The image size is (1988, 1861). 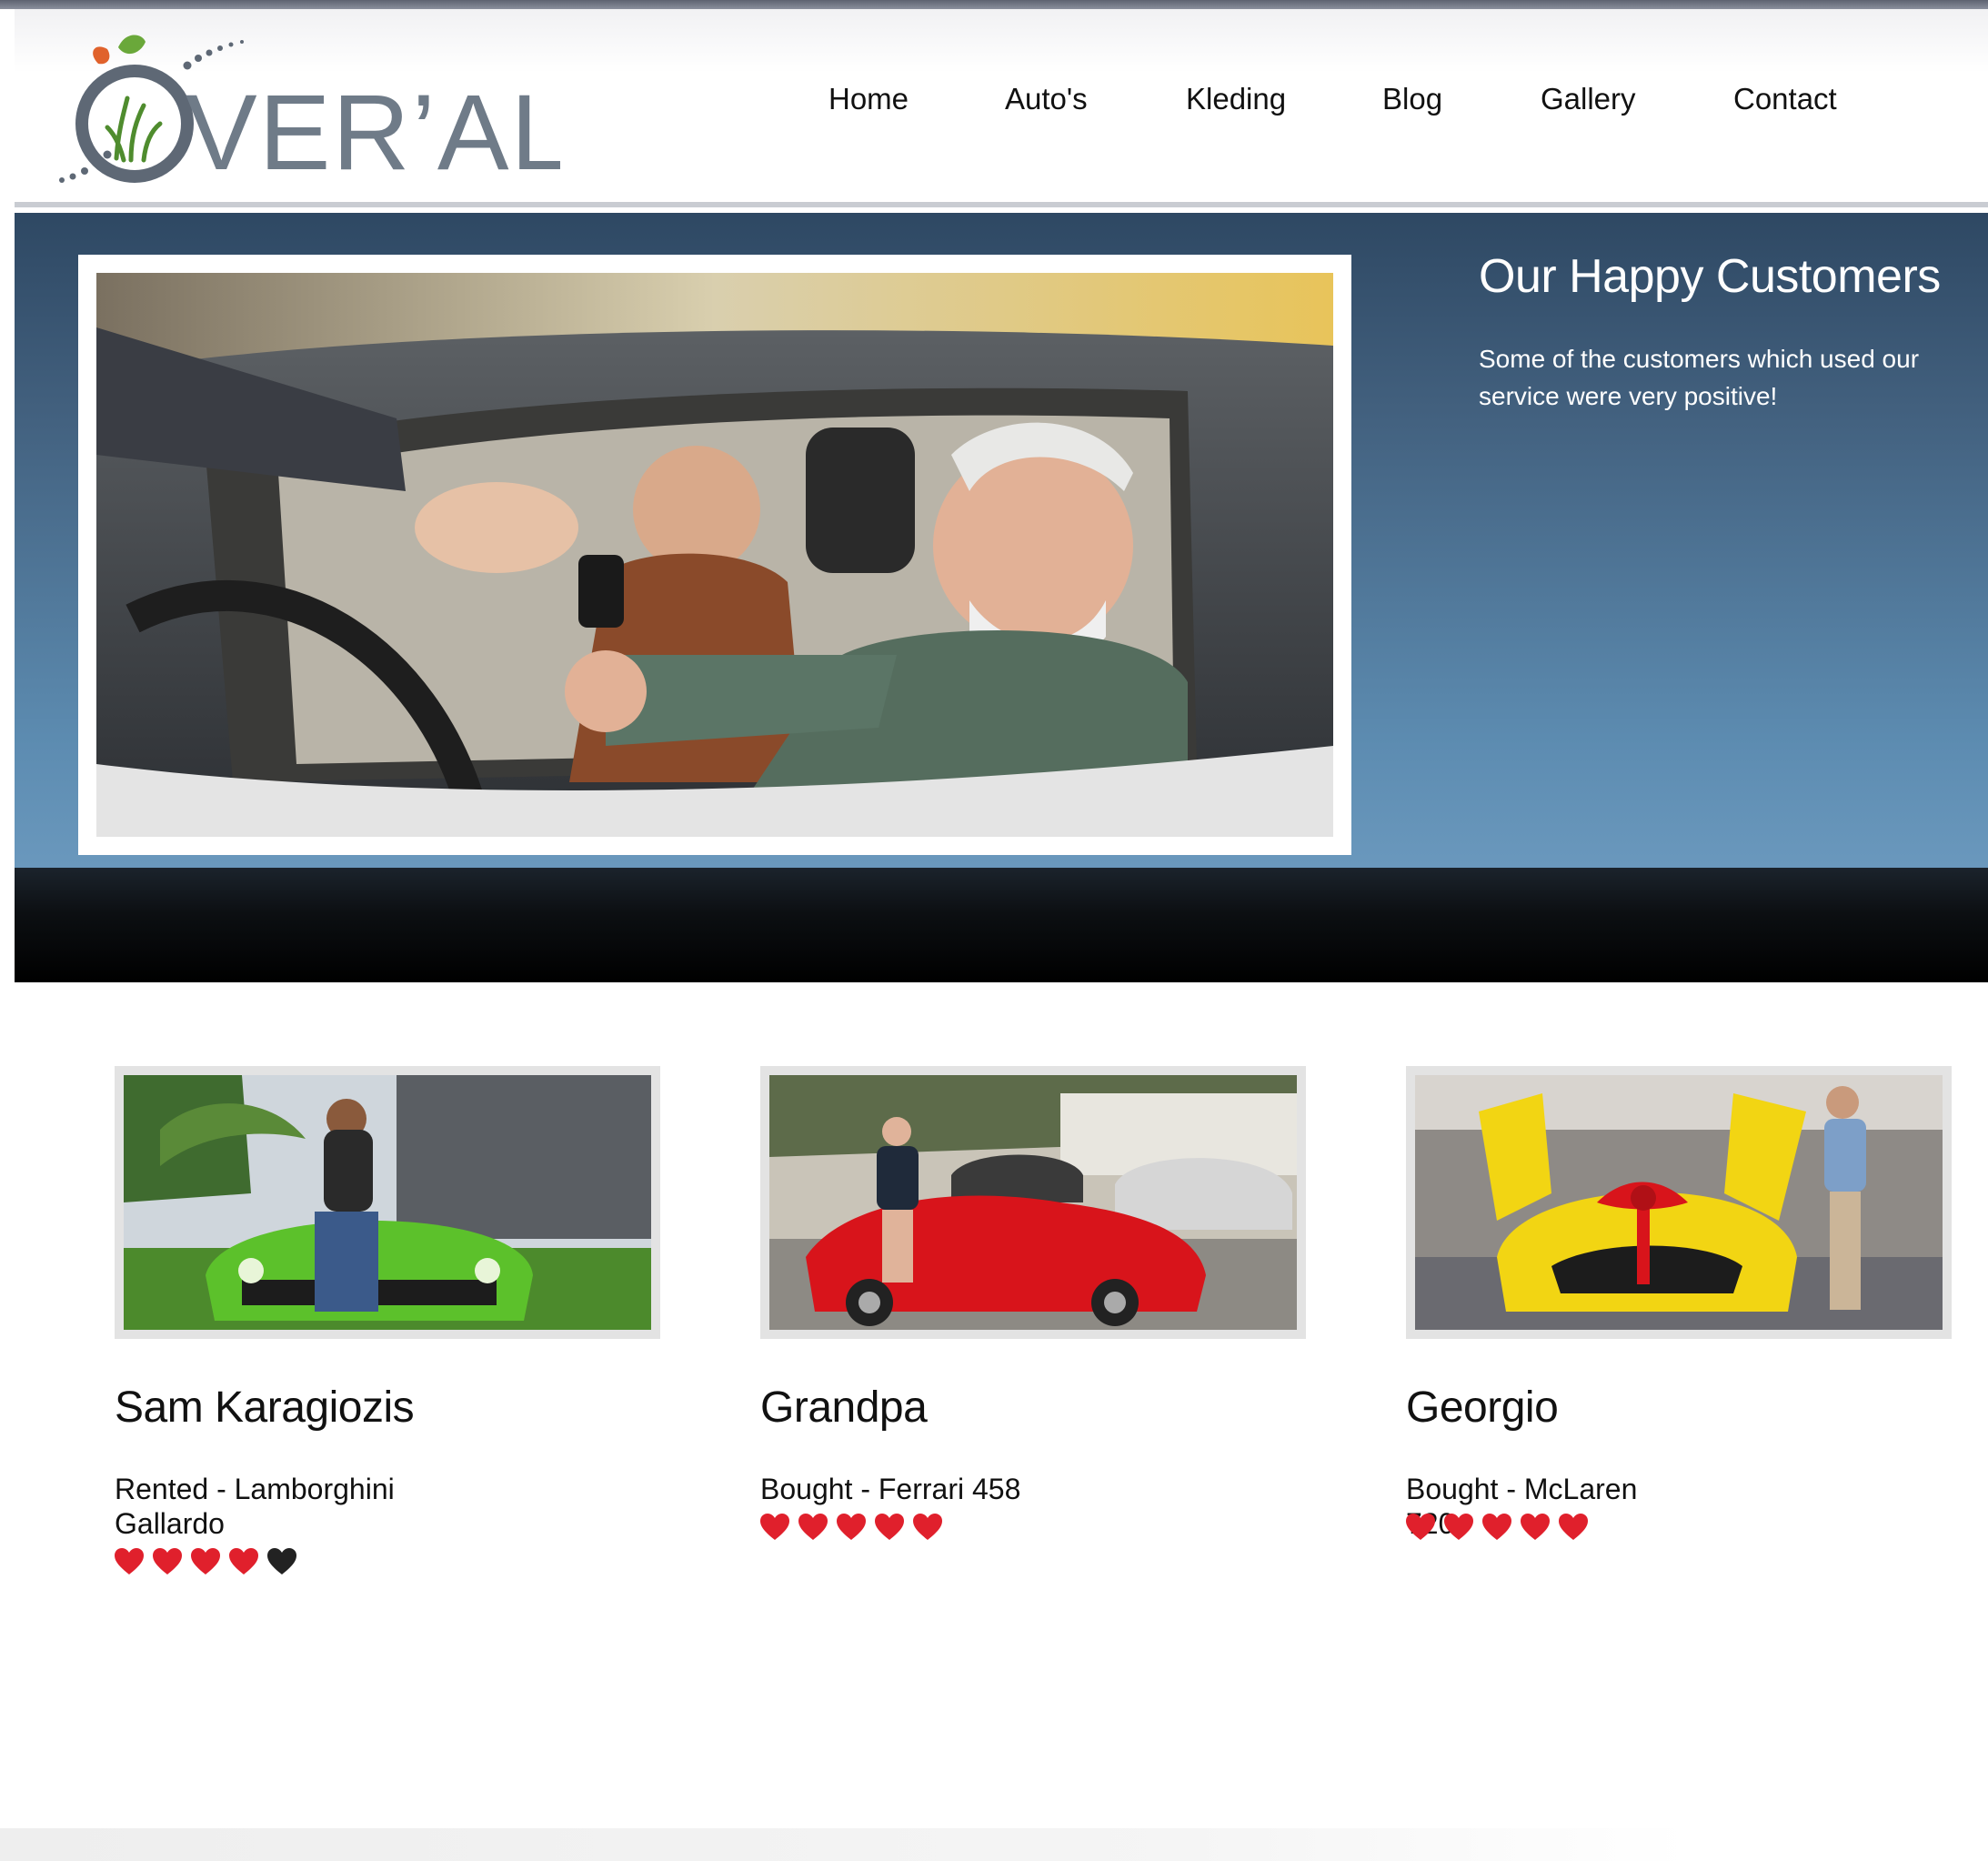 I want to click on nav-kleding: Kleding, so click(x=1236, y=99).